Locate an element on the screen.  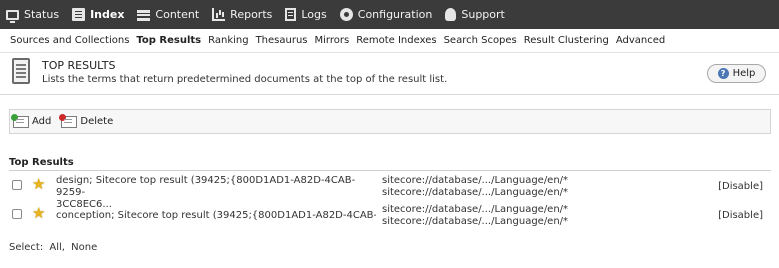
logs-icon is located at coordinates (291, 14).